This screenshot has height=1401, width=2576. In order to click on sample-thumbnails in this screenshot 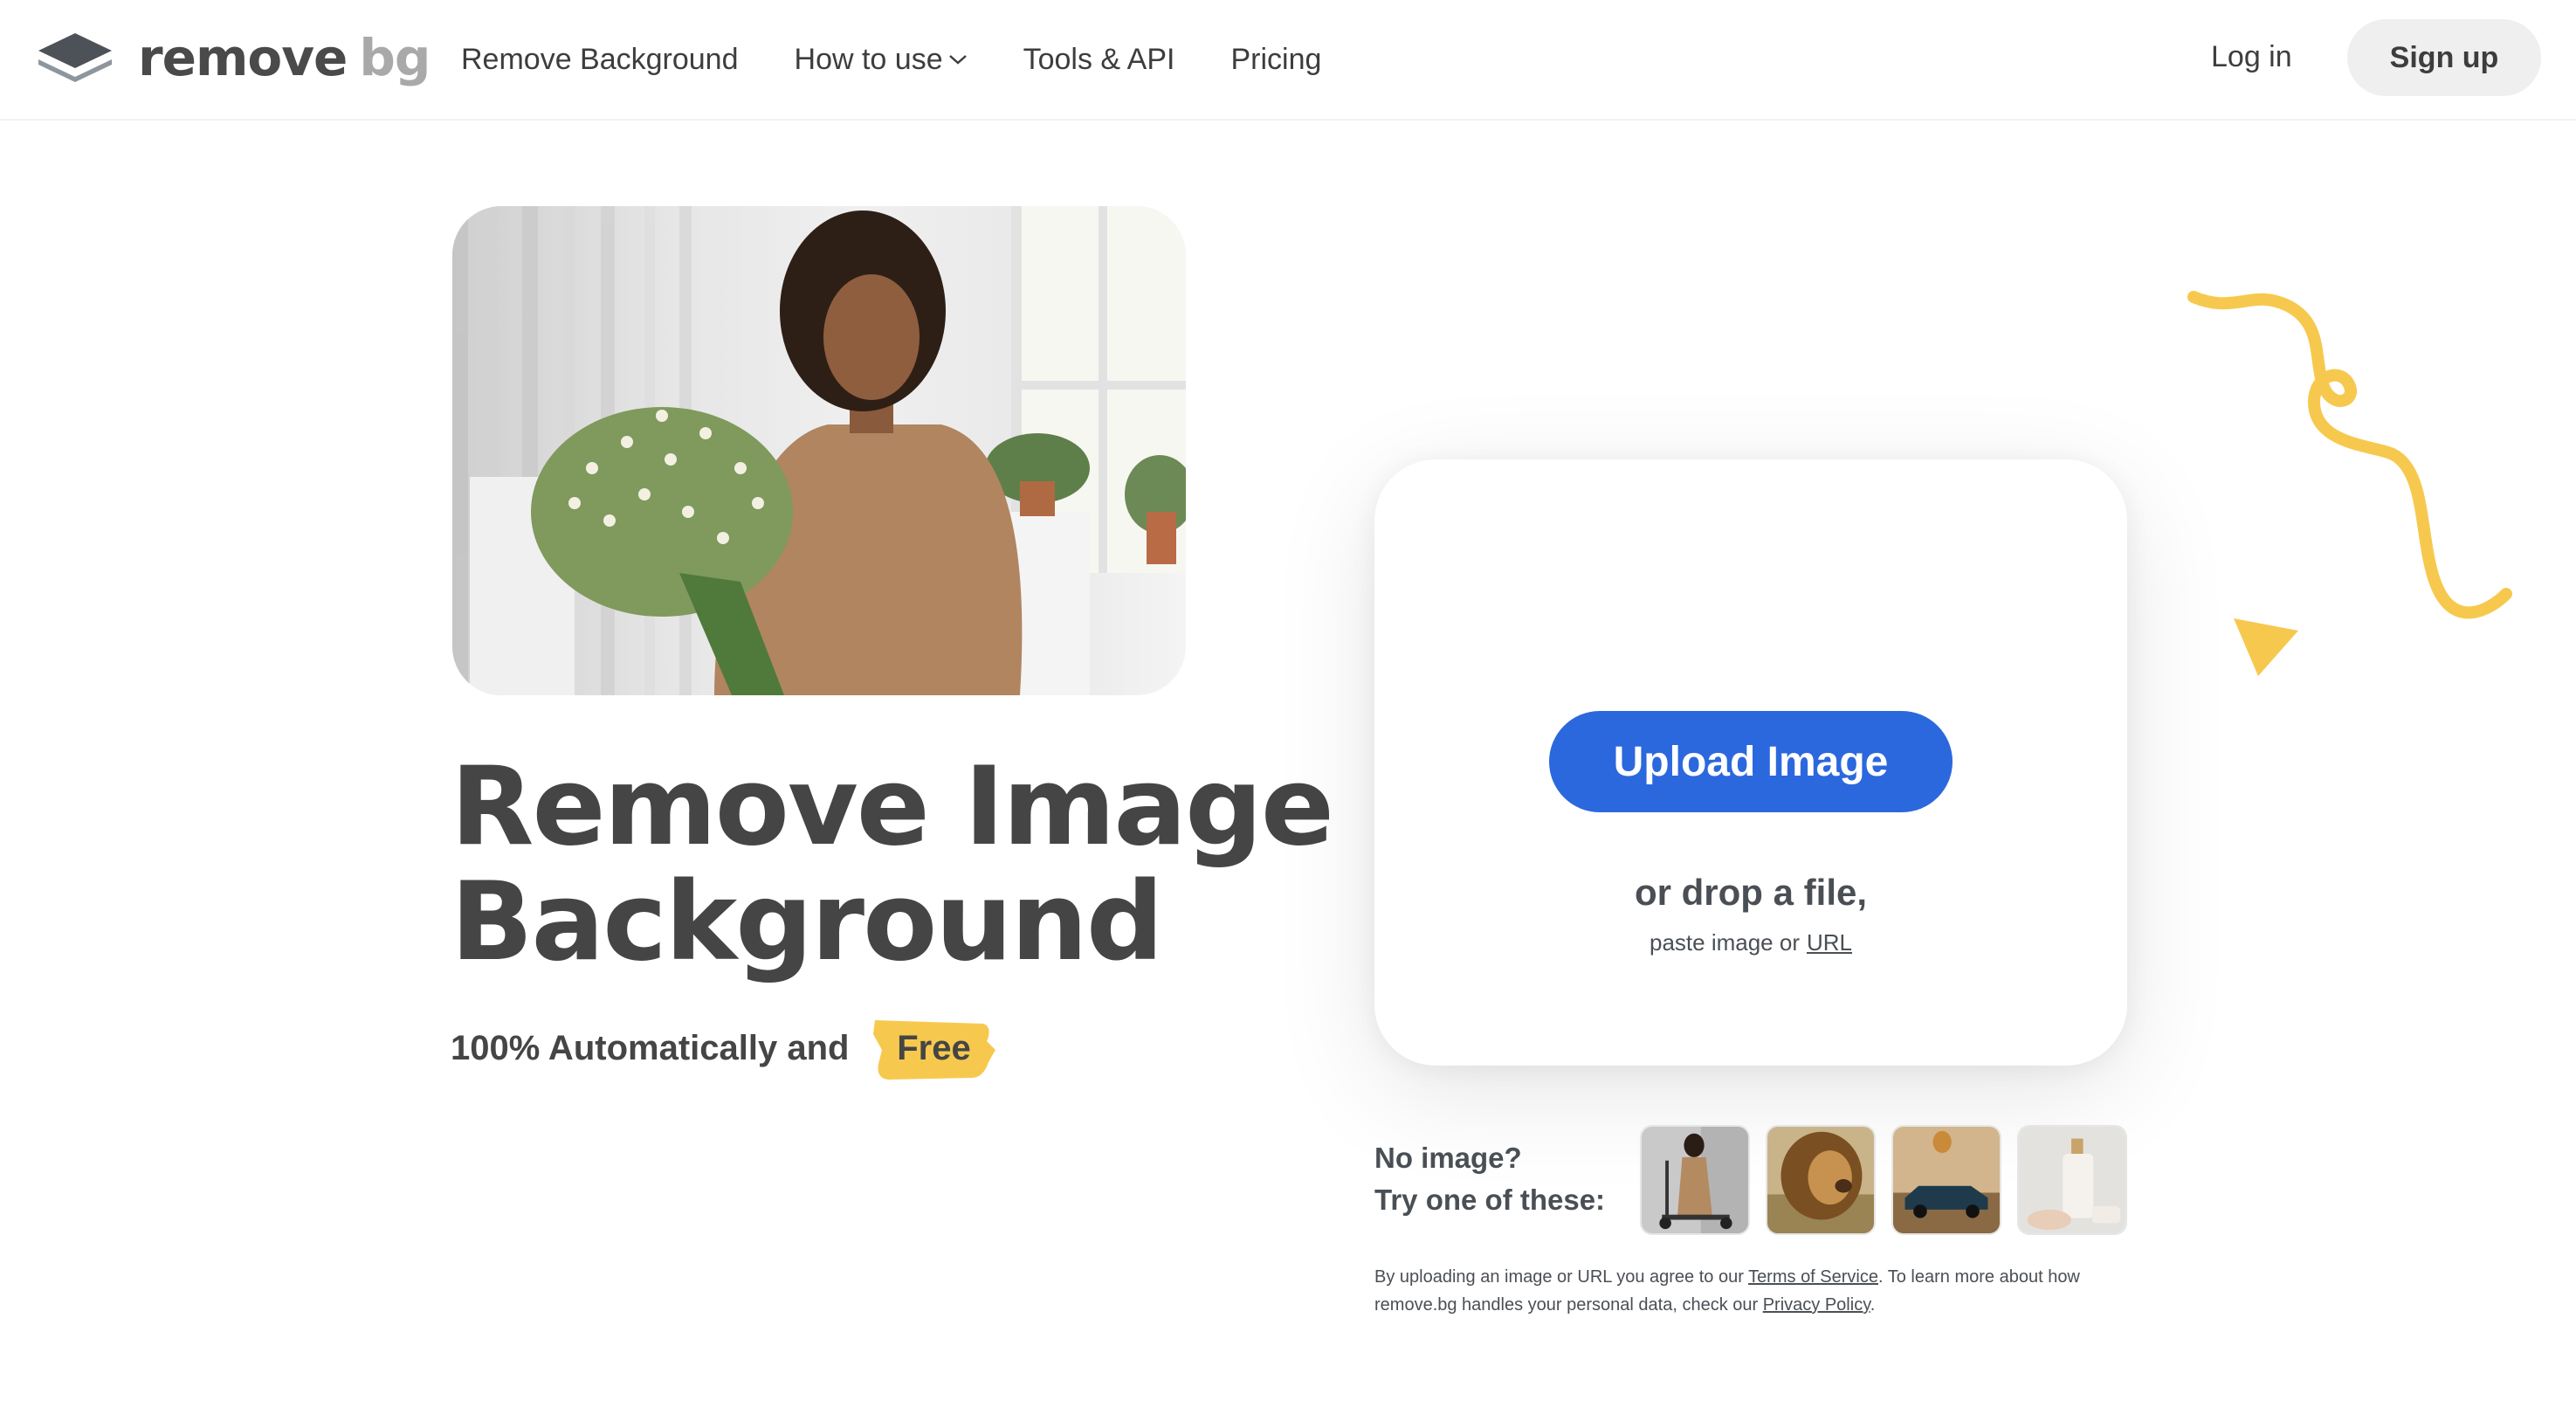, I will do `click(1891, 1180)`.